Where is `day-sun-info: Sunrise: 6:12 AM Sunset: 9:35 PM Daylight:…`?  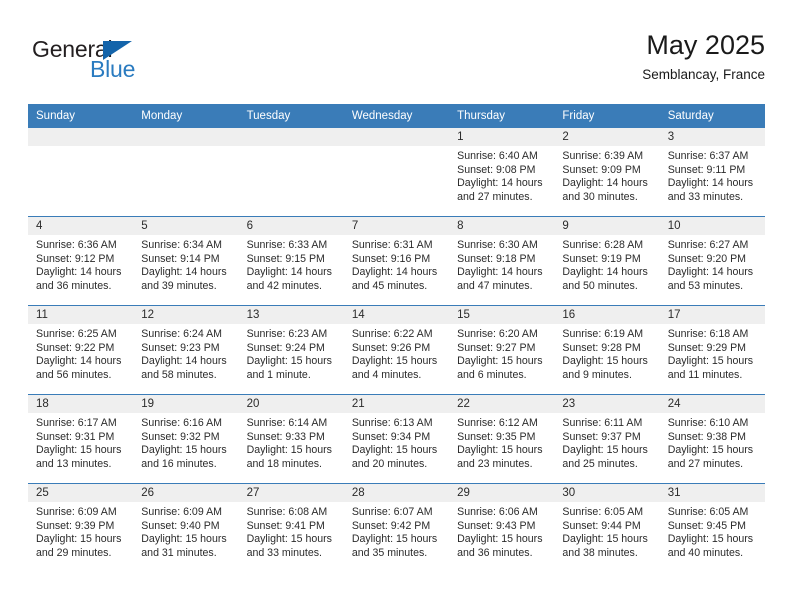 day-sun-info: Sunrise: 6:12 AM Sunset: 9:35 PM Daylight:… is located at coordinates (501, 442).